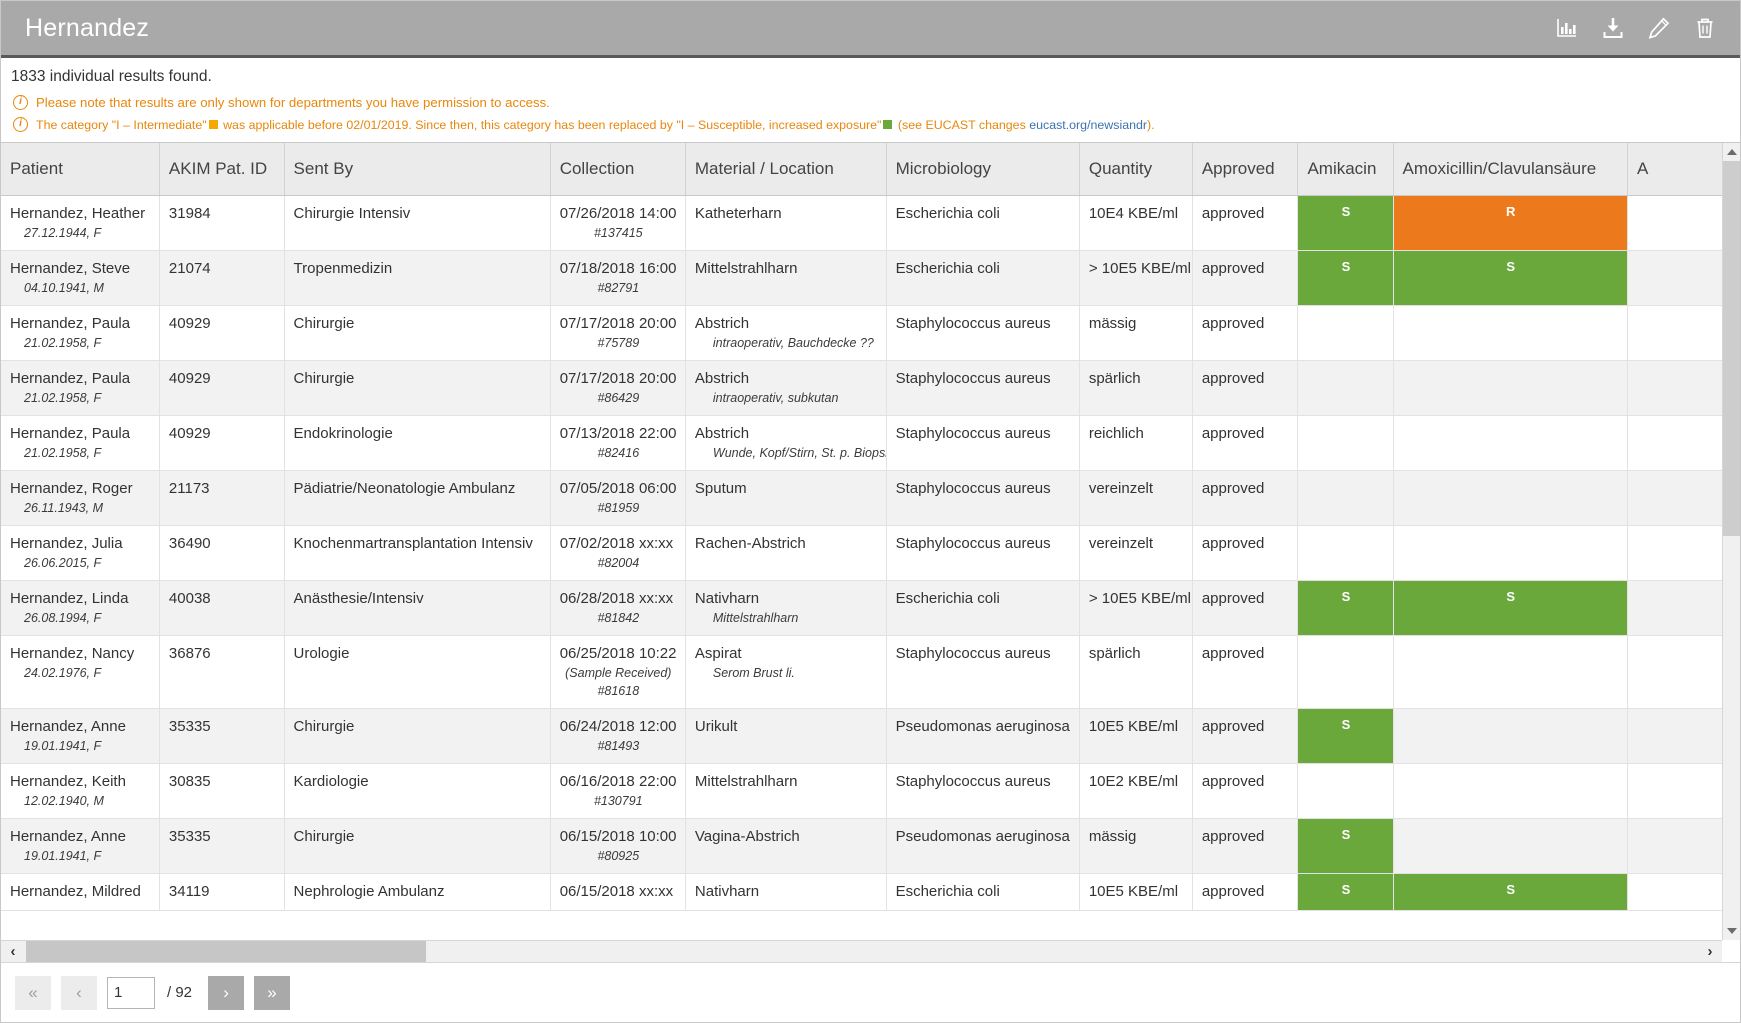  Describe the element at coordinates (1136, 892) in the screenshot. I see `cell-quantity: 10E5 KBE/ml` at that location.